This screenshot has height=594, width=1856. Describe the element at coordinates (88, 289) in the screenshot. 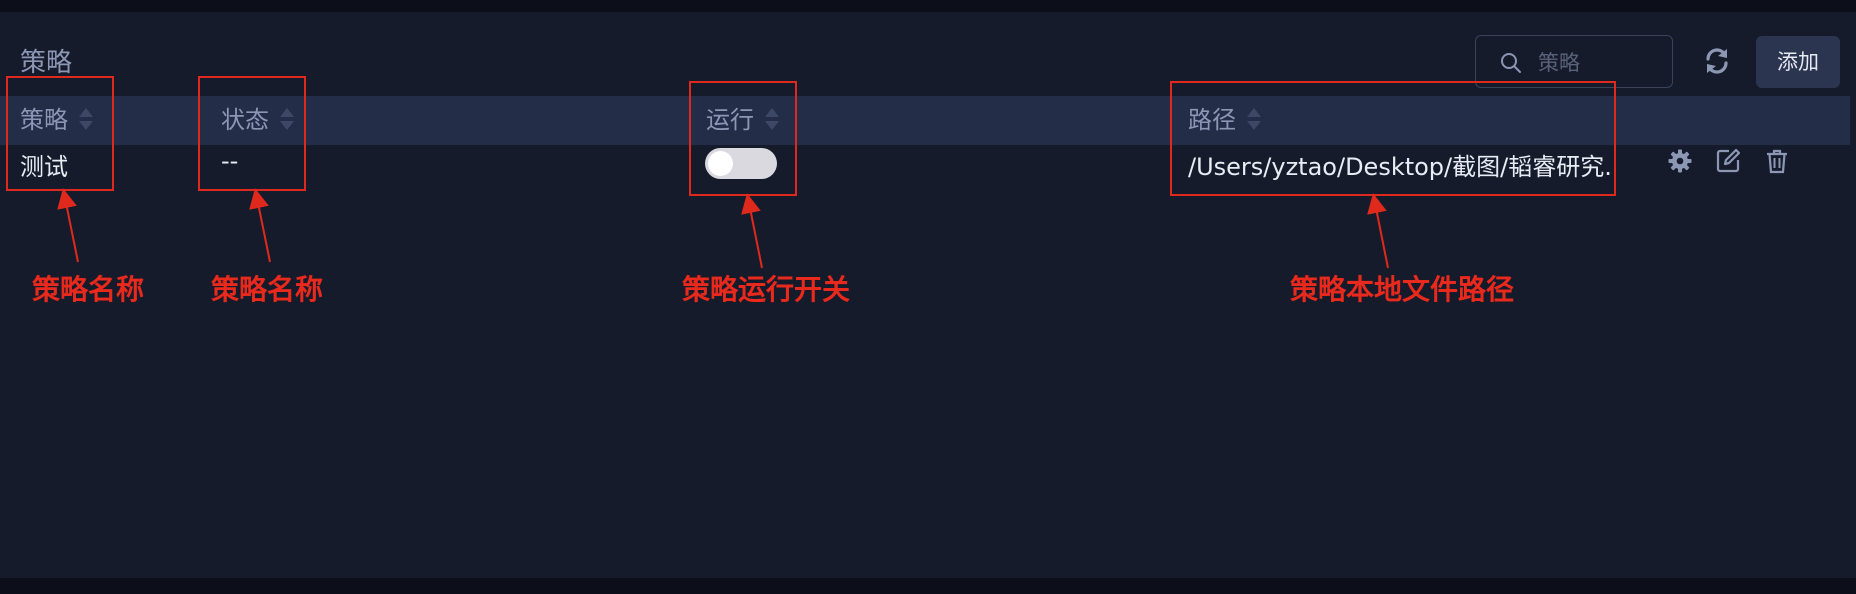

I see `annotation-label-strategy: 策略名称` at that location.